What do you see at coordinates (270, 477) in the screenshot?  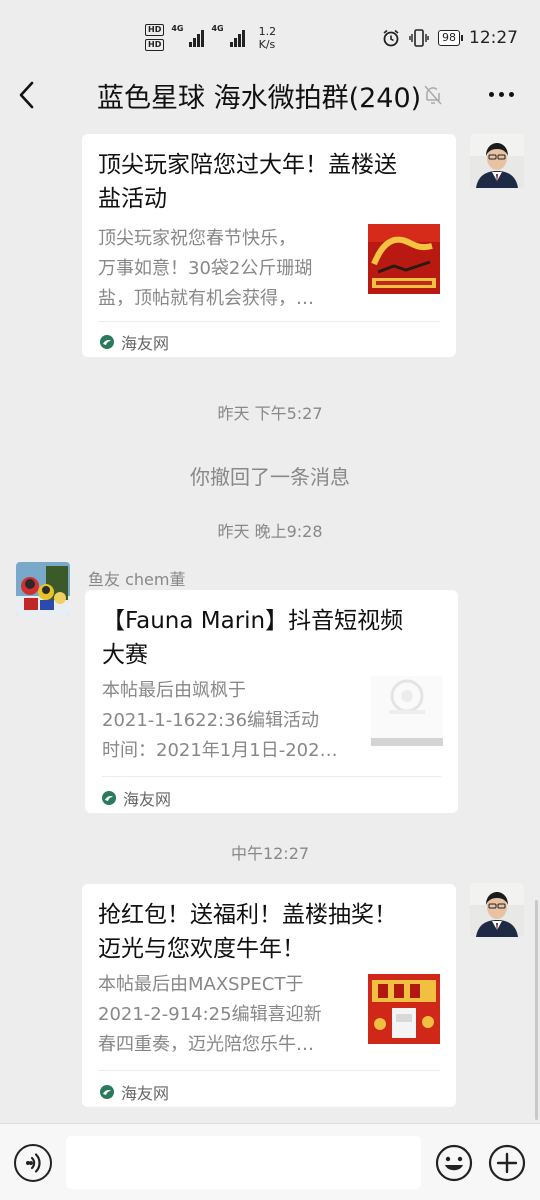 I see `recall-notice: 你撤回了一条消息` at bounding box center [270, 477].